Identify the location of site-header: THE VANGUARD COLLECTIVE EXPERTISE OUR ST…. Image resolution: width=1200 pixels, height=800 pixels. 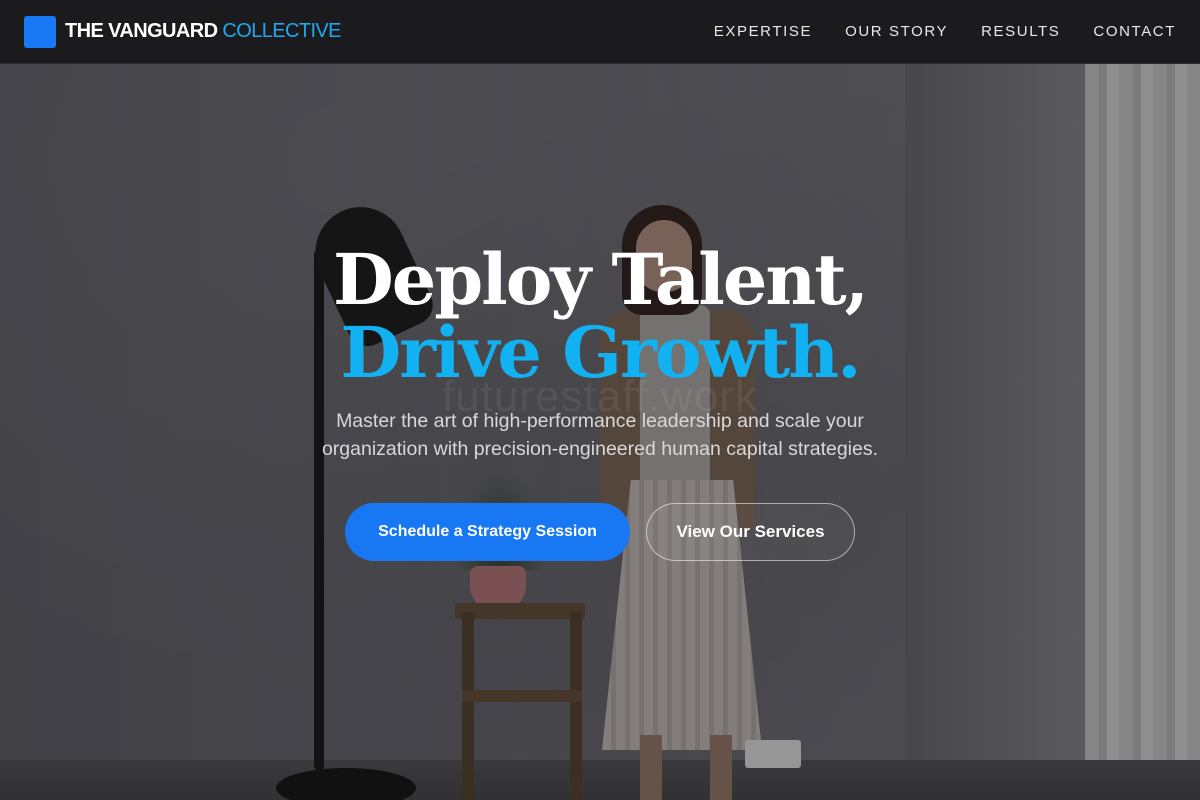
(600, 32).